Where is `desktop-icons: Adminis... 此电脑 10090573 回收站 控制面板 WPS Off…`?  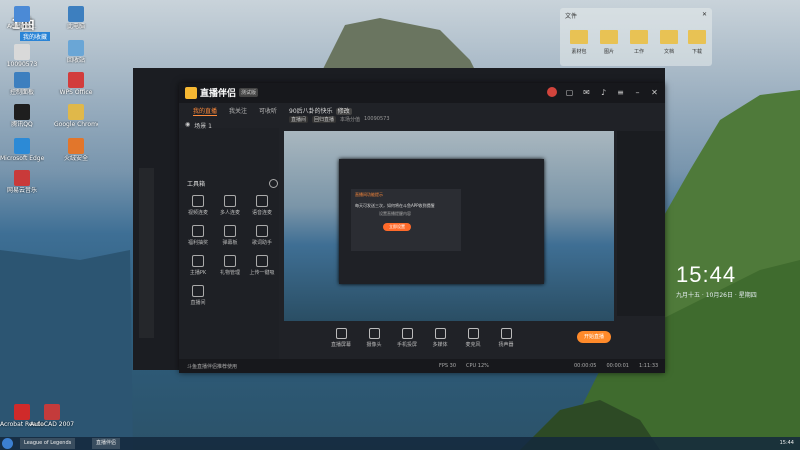 desktop-icons: Adminis... 此电脑 10090573 回收站 控制面板 WPS Off… is located at coordinates (50, 220).